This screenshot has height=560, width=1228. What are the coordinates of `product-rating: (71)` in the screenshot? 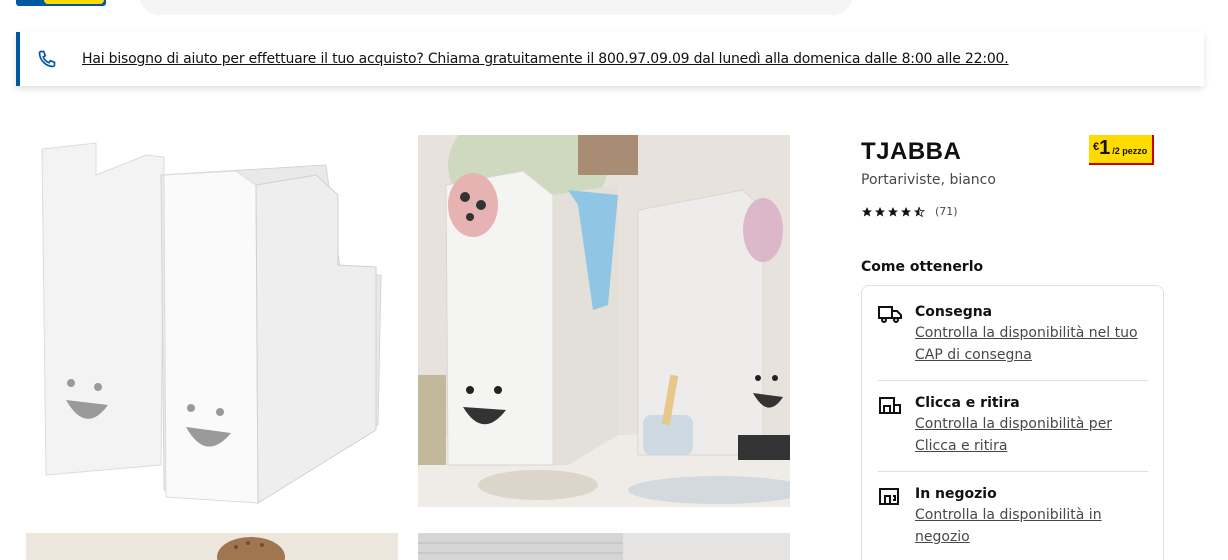 It's located at (909, 211).